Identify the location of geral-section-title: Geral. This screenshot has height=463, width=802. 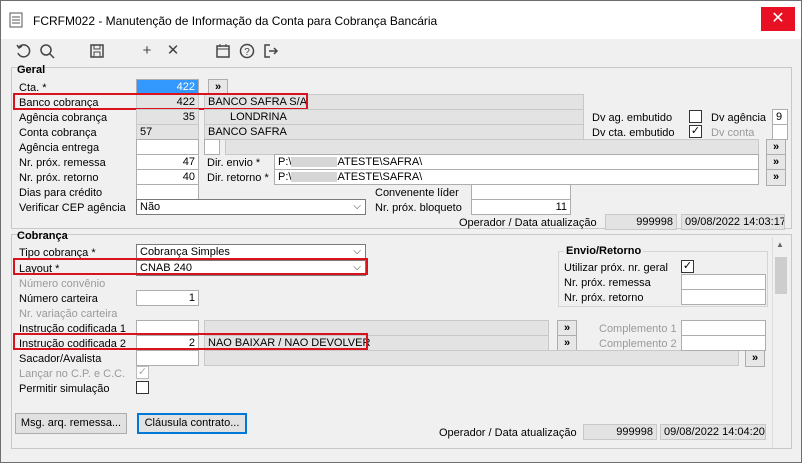
(31, 70).